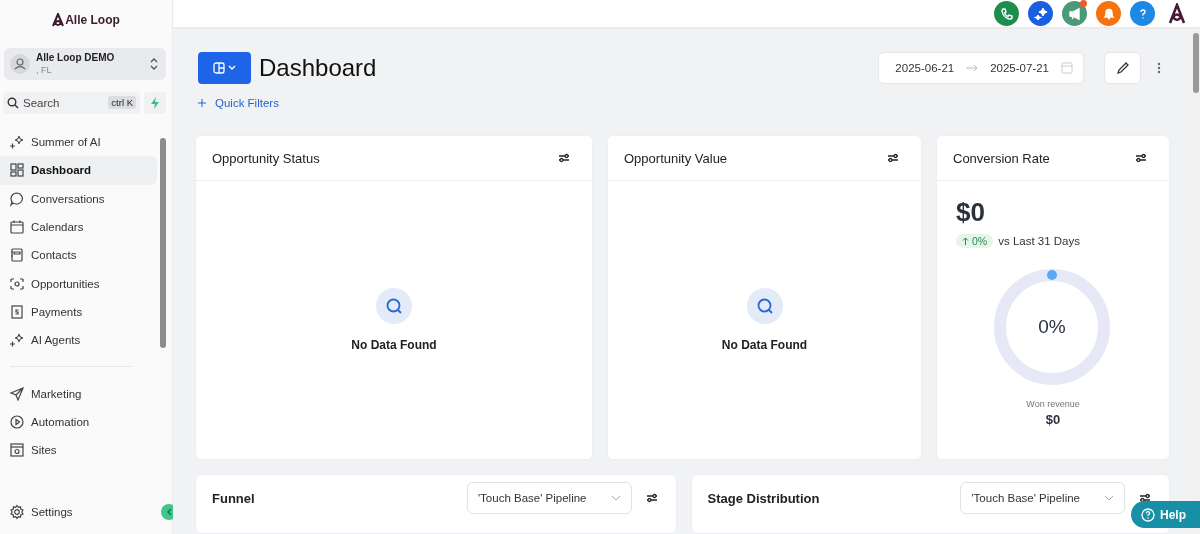 Image resolution: width=1200 pixels, height=534 pixels. I want to click on play-circle-icon, so click(17, 421).